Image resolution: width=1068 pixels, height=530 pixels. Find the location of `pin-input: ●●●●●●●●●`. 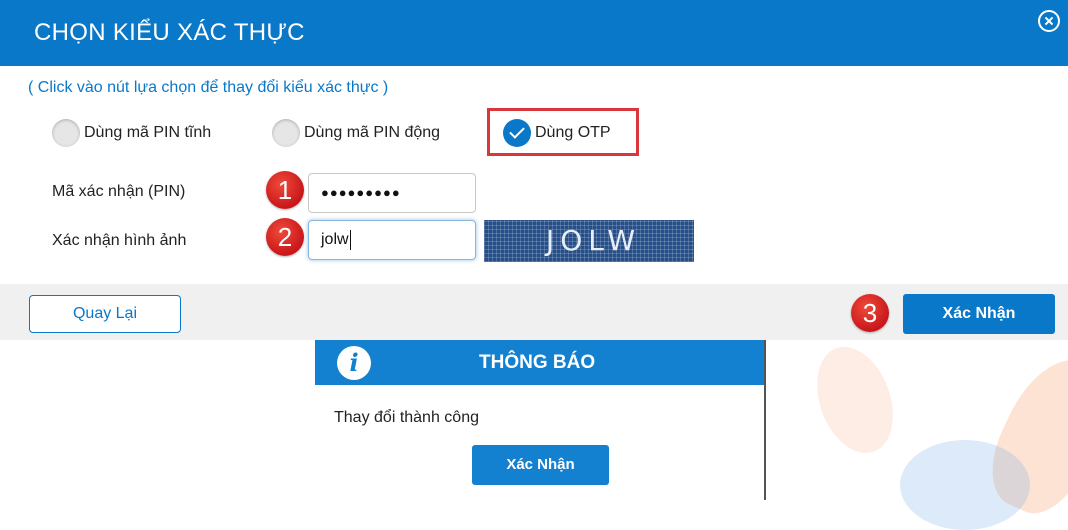

pin-input: ●●●●●●●●● is located at coordinates (392, 193).